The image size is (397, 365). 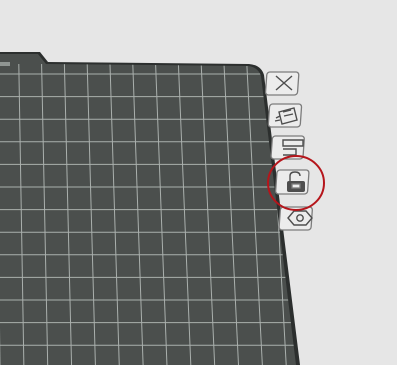 I want to click on arrange-objects-button, so click(x=285, y=115).